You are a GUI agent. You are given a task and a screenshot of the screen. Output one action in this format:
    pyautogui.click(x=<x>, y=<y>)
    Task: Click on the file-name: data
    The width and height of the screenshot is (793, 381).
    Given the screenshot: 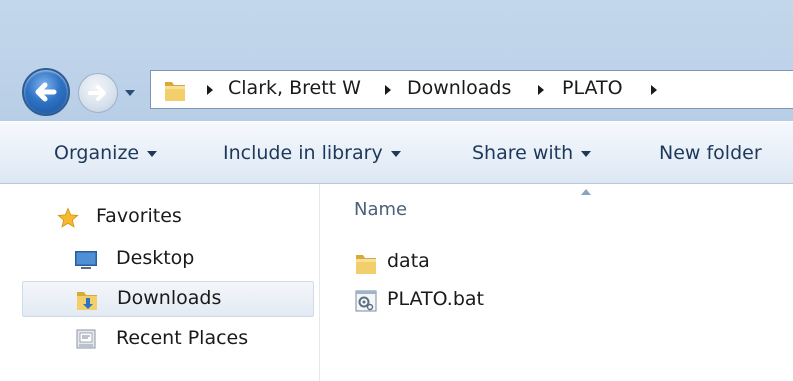 What is the action you would take?
    pyautogui.click(x=408, y=261)
    